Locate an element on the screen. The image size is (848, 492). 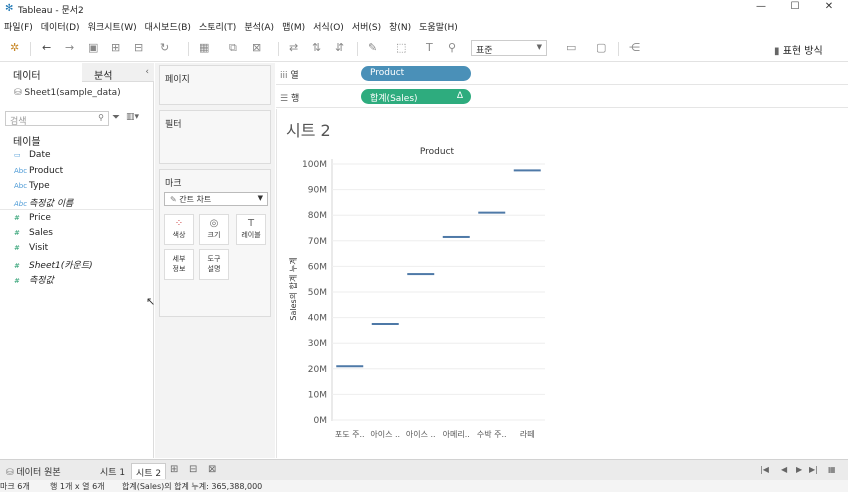
menu-format: 서식(O) is located at coordinates (328, 25).